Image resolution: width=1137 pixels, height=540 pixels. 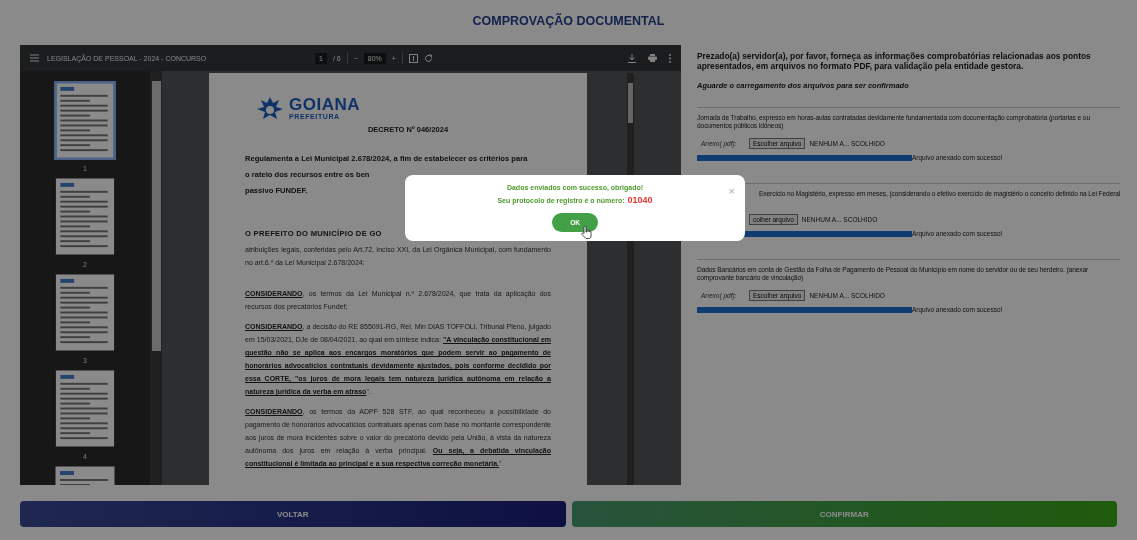 I want to click on fit-page-icon, so click(x=413, y=58).